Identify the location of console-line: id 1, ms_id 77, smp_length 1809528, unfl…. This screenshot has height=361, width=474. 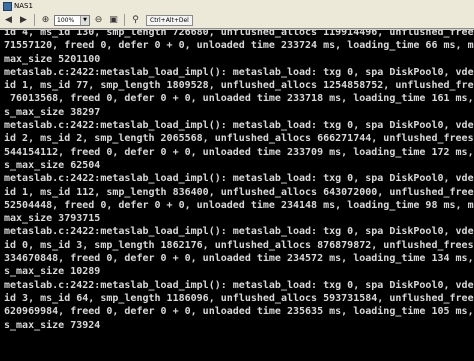
(239, 86).